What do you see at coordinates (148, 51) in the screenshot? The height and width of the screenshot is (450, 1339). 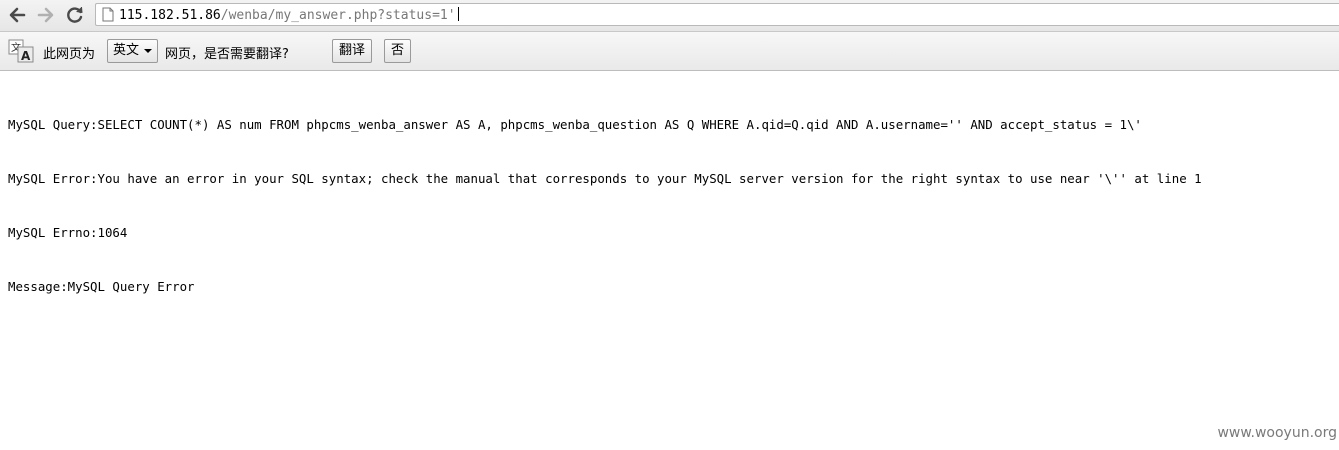 I see `chevron-down-icon` at bounding box center [148, 51].